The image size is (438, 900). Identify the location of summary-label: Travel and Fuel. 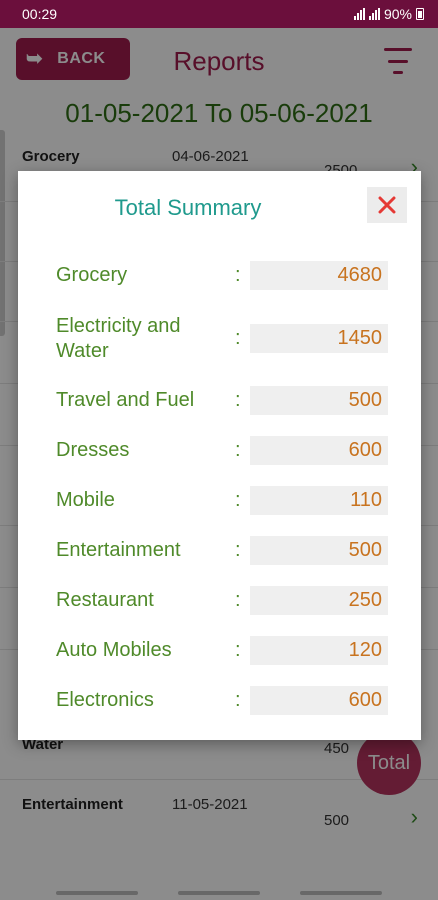
(125, 400).